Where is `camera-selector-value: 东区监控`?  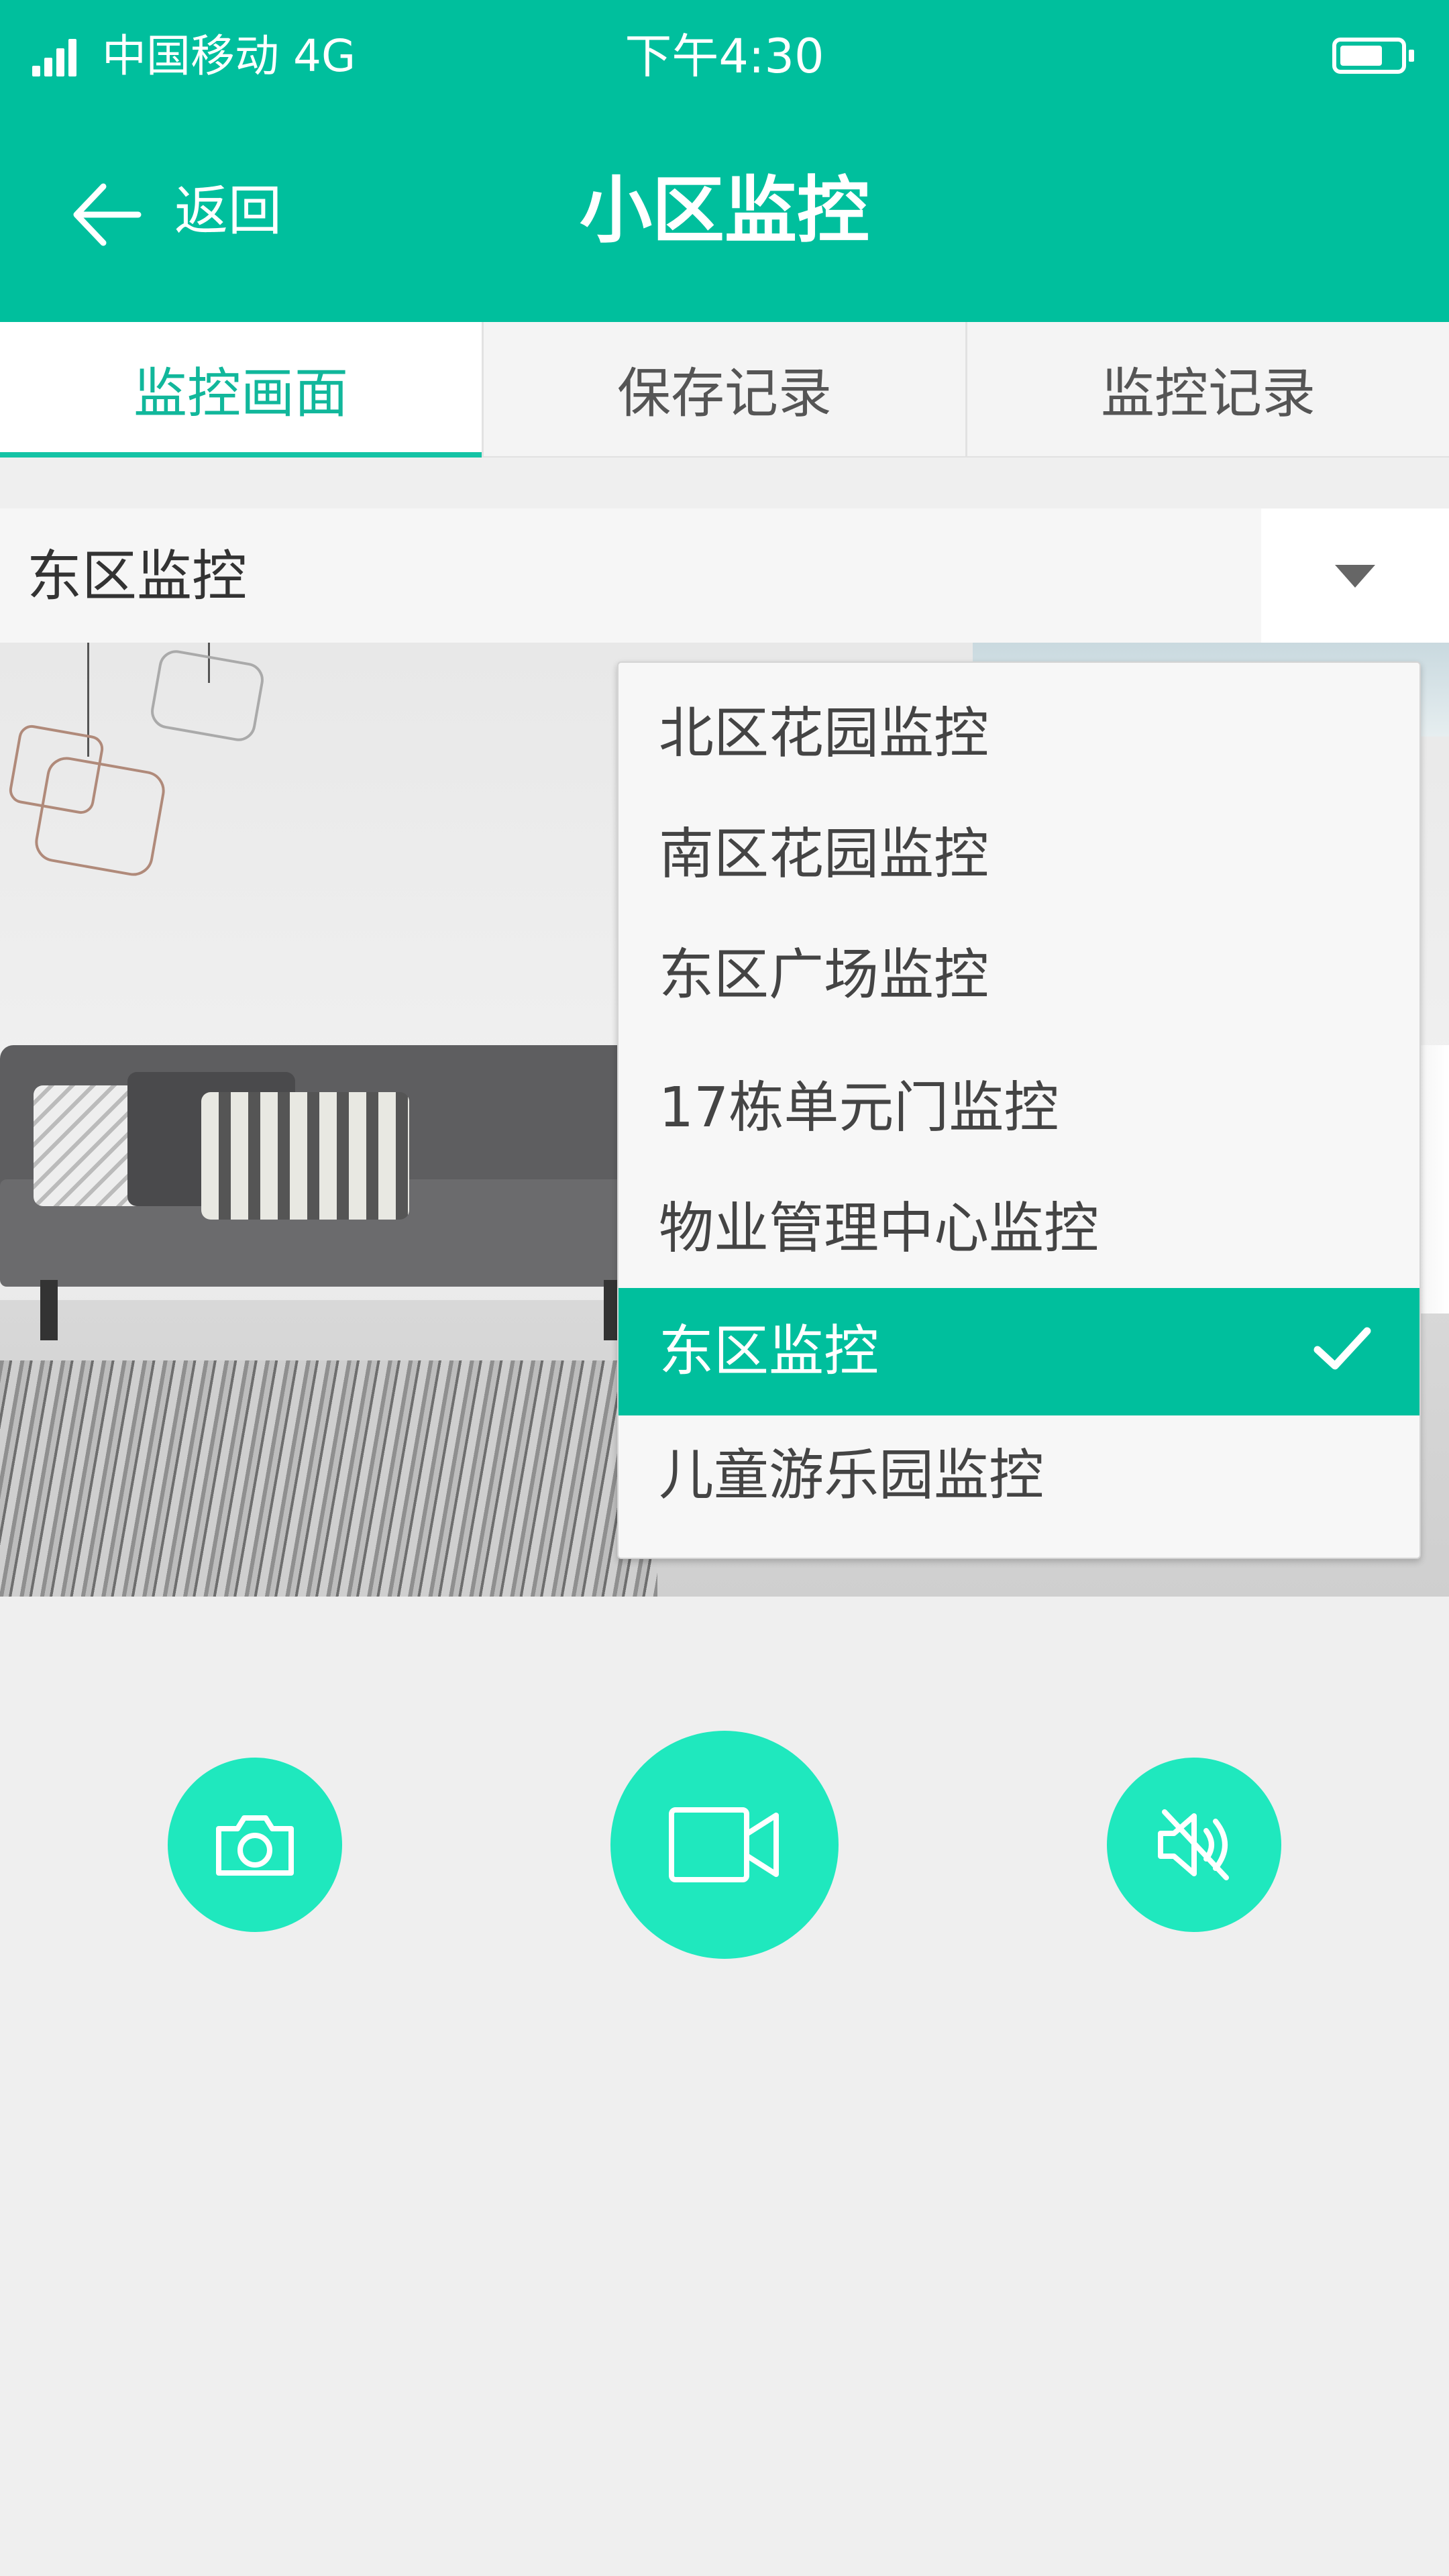
camera-selector-value: 东区监控 is located at coordinates (137, 577).